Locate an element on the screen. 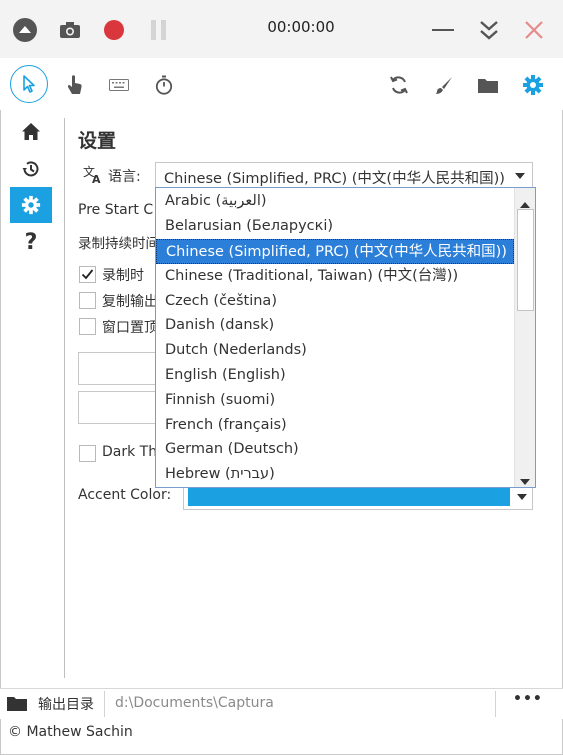 Image resolution: width=563 pixels, height=755 pixels. camera-icon is located at coordinates (70, 30).